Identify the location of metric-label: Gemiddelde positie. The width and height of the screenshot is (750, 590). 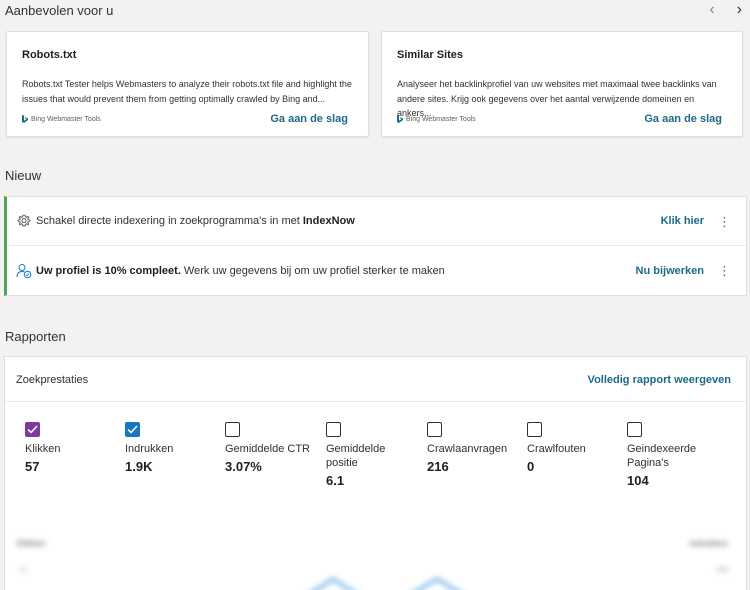
(356, 456).